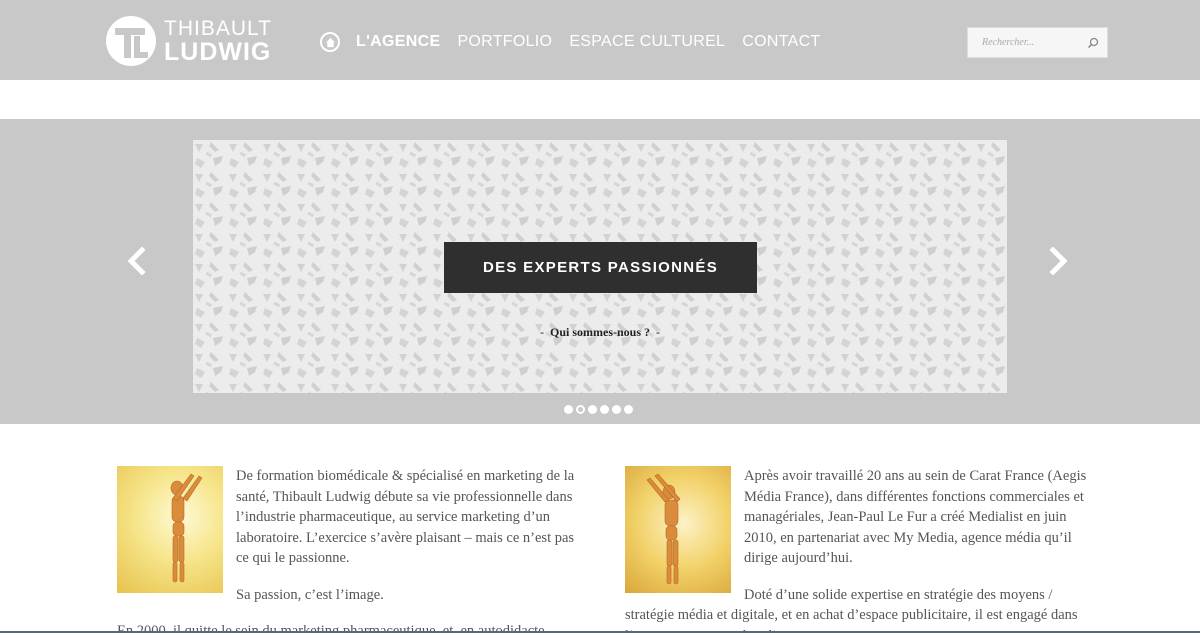 The width and height of the screenshot is (1200, 633). What do you see at coordinates (137, 261) in the screenshot?
I see `chevron-left-icon` at bounding box center [137, 261].